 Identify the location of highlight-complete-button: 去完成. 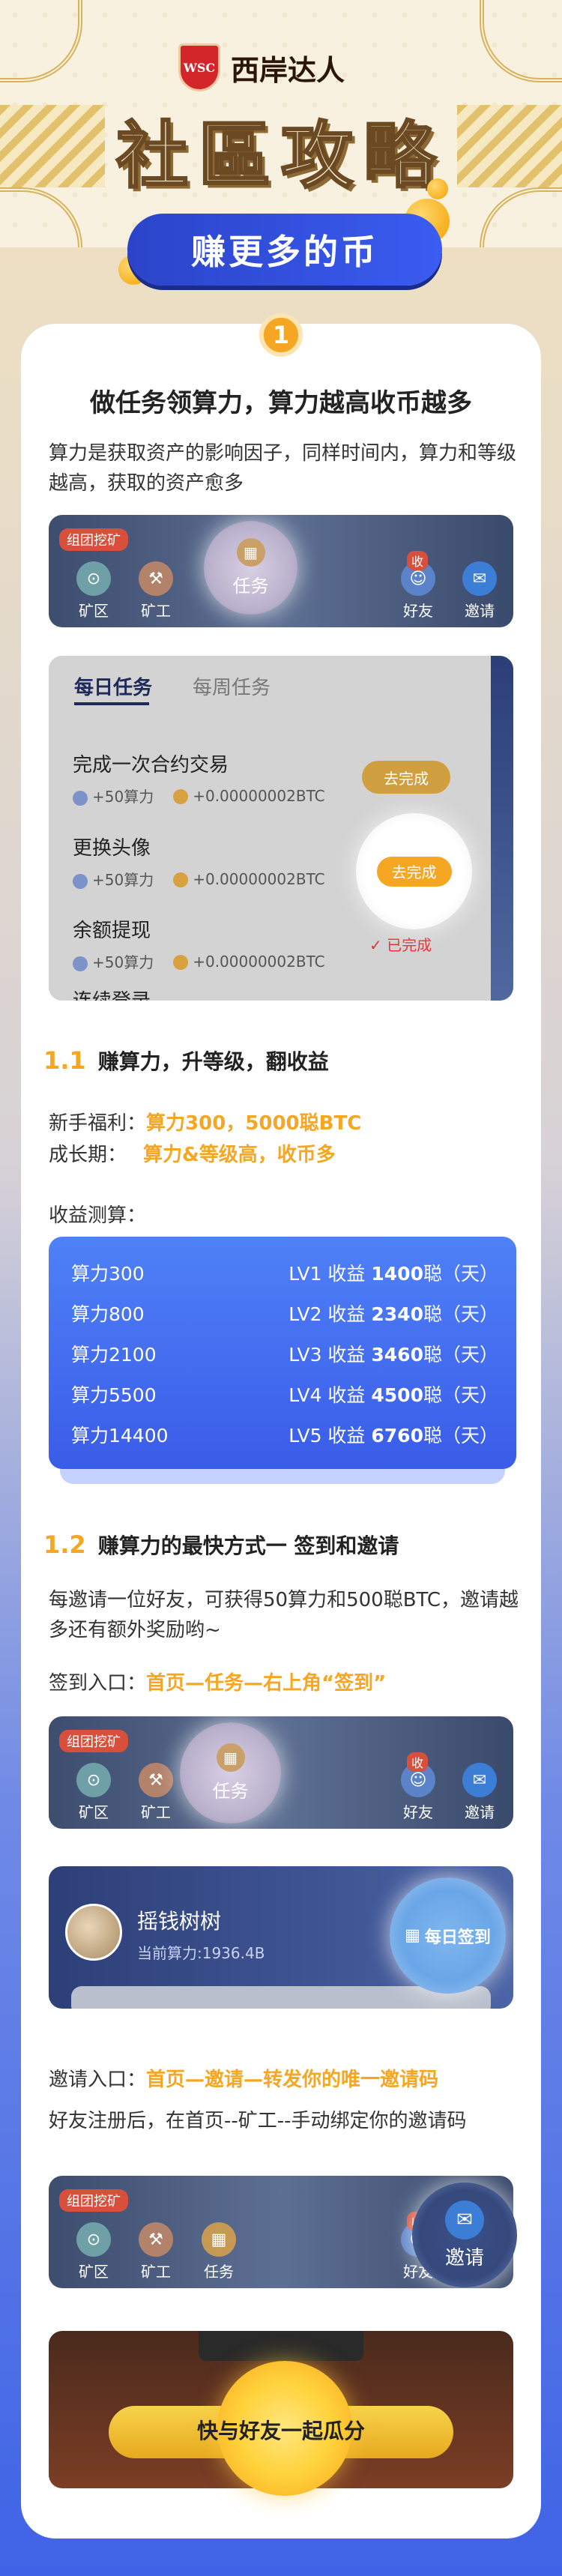
(414, 871).